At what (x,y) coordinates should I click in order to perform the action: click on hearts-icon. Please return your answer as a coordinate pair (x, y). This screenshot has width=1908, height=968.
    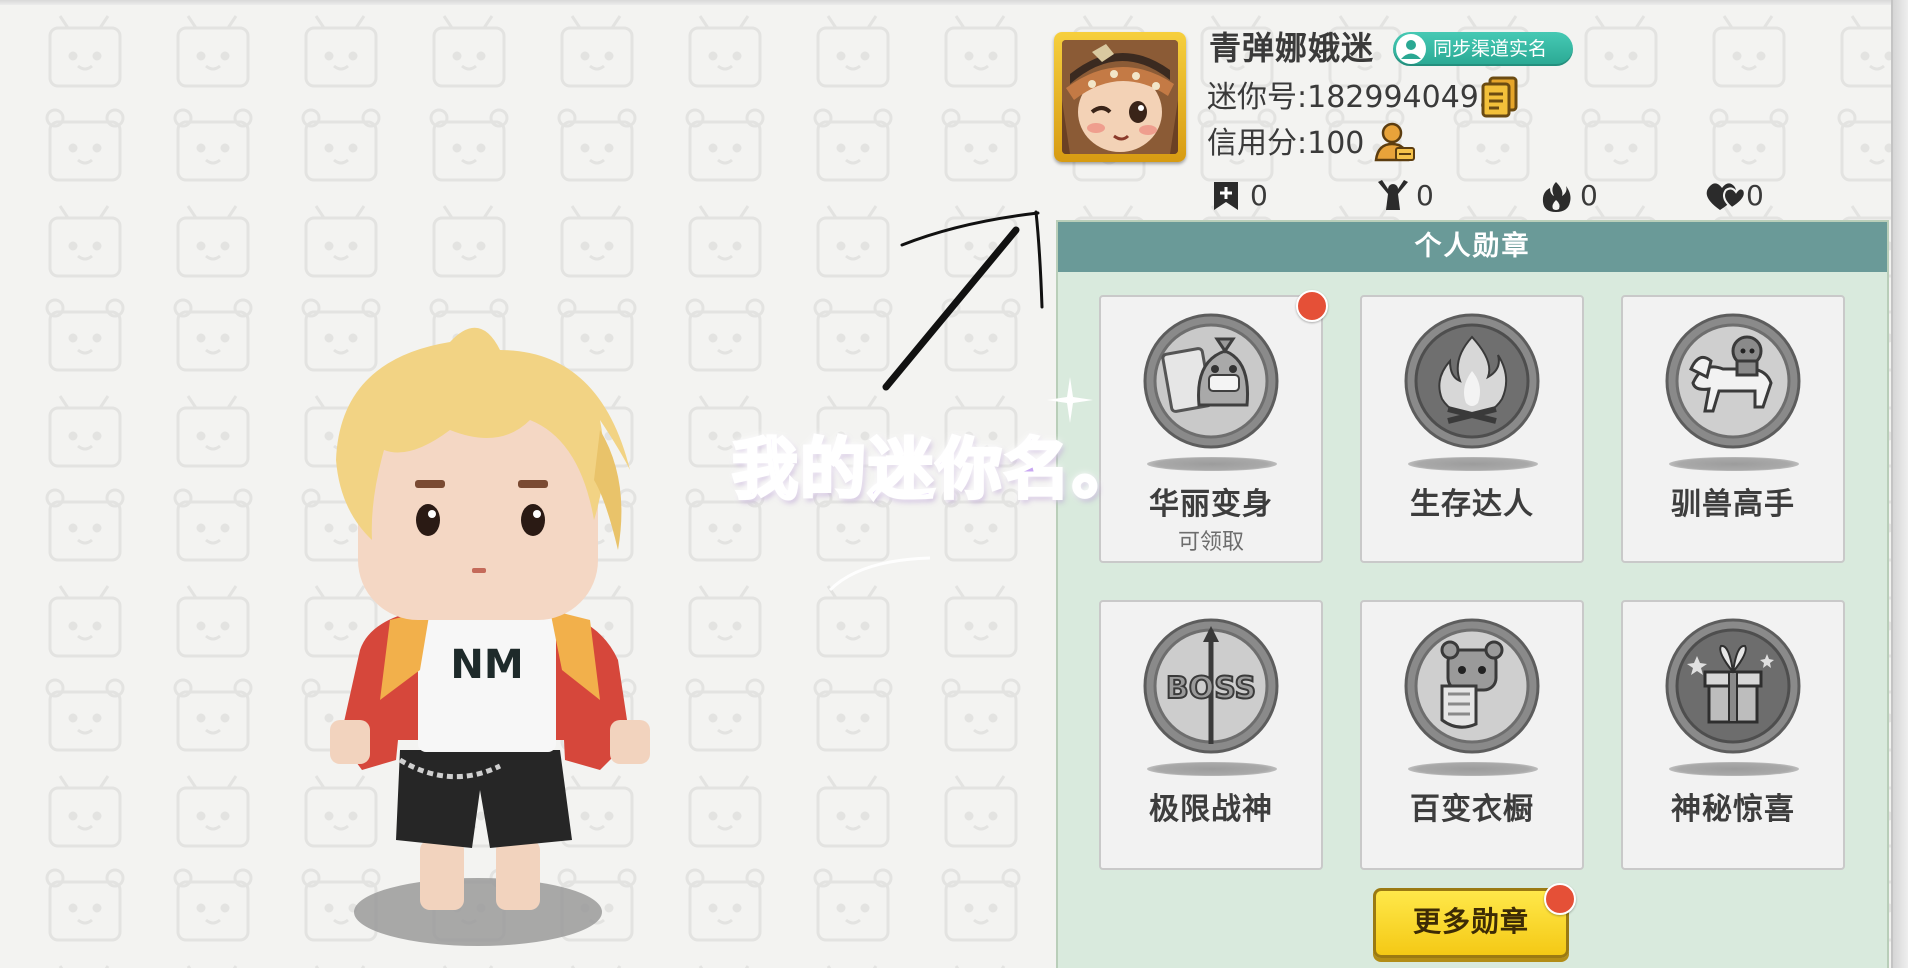
    Looking at the image, I should click on (1726, 196).